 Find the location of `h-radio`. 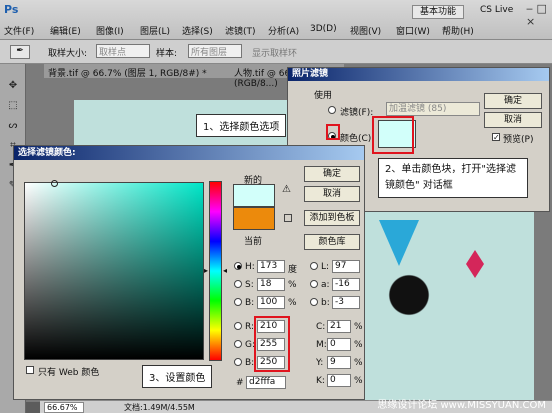

h-radio is located at coordinates (238, 266).